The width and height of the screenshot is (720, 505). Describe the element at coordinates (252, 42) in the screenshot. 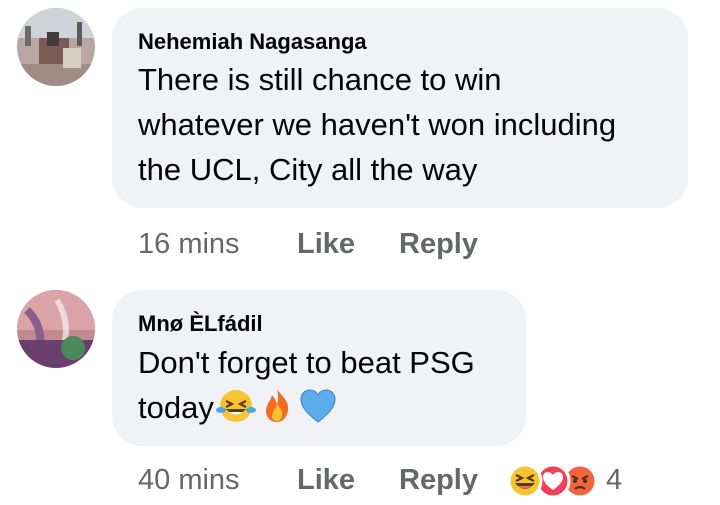

I see `comment-author: Nehemiah Nagasanga` at that location.